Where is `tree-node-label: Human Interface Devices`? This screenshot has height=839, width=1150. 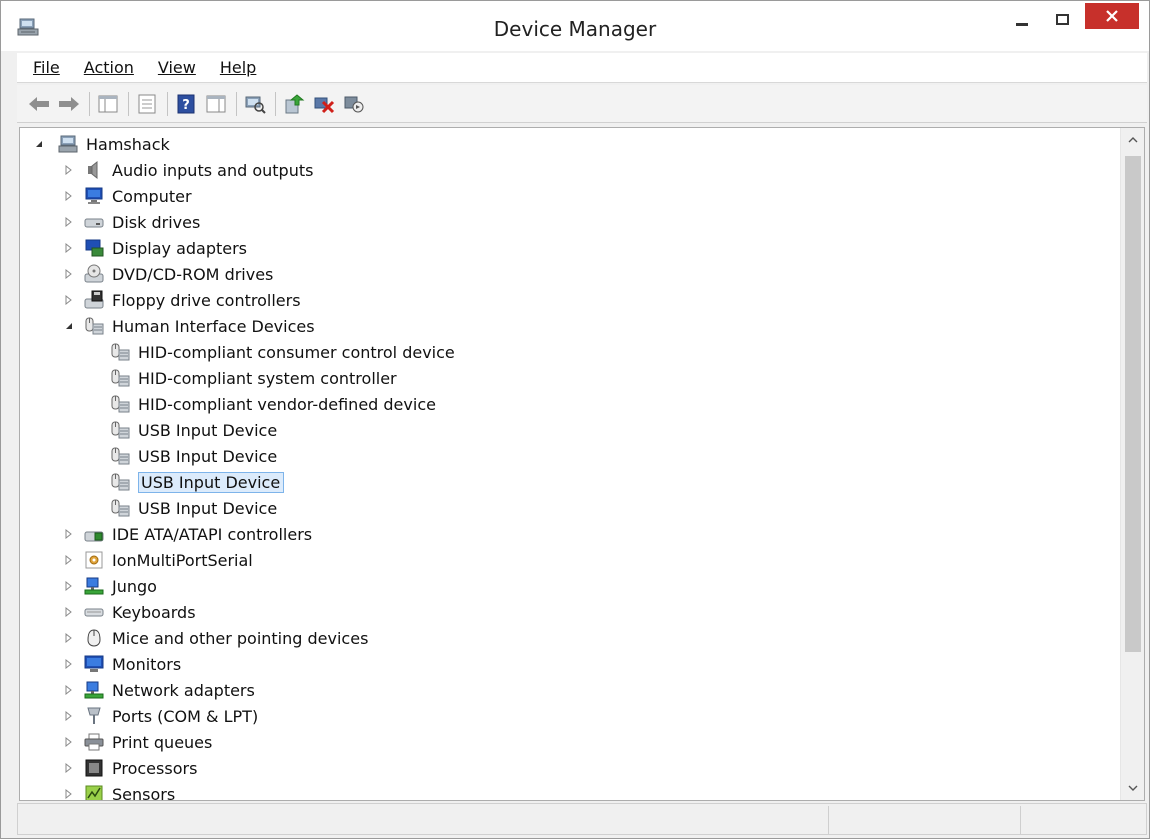
tree-node-label: Human Interface Devices is located at coordinates (213, 326).